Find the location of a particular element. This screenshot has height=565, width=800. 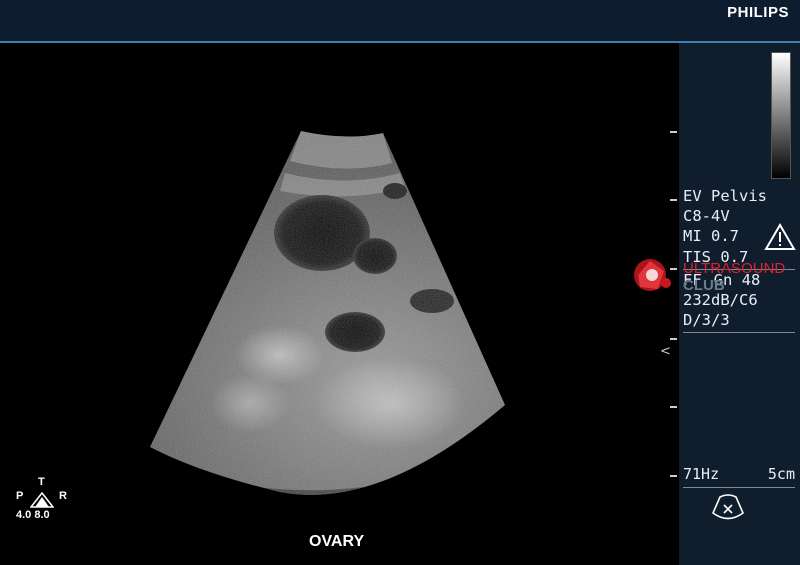

orientation-triangle-icon is located at coordinates (42, 500).